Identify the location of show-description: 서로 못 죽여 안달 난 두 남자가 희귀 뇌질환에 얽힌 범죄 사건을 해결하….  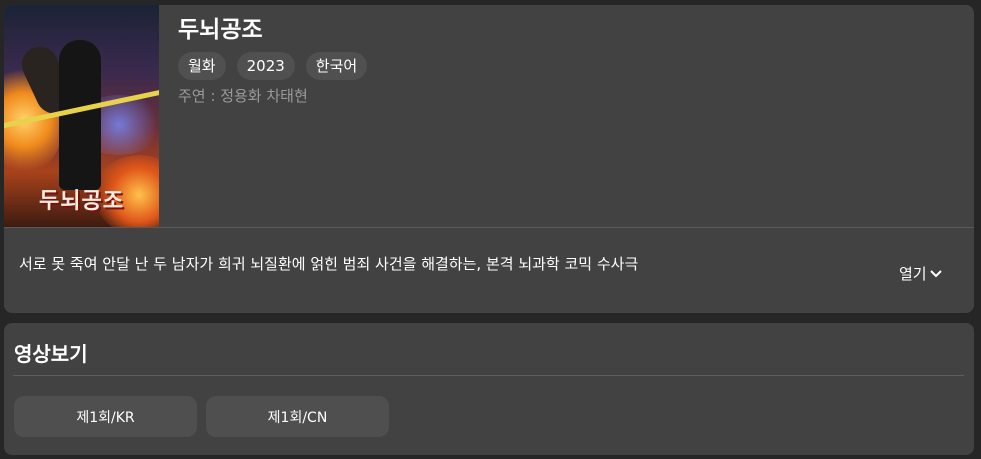
(329, 264).